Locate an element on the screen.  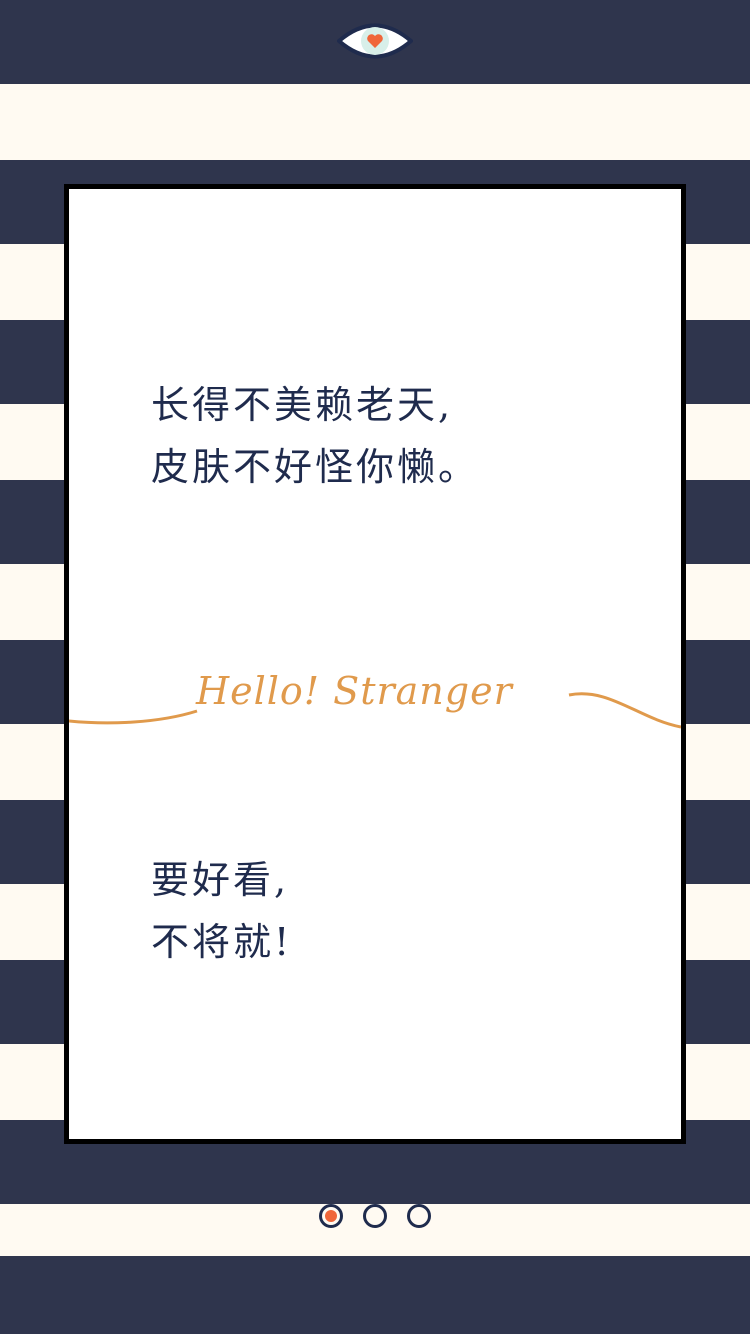
bottom-quote-line-2: 不将就! is located at coordinates (222, 942).